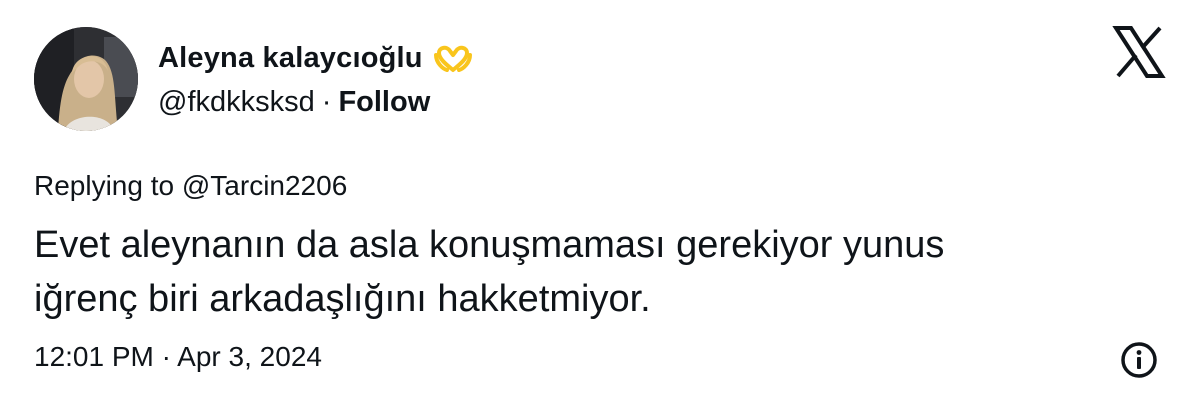 The height and width of the screenshot is (418, 1200). What do you see at coordinates (236, 102) in the screenshot?
I see `user-handle: @fkdkksksd` at bounding box center [236, 102].